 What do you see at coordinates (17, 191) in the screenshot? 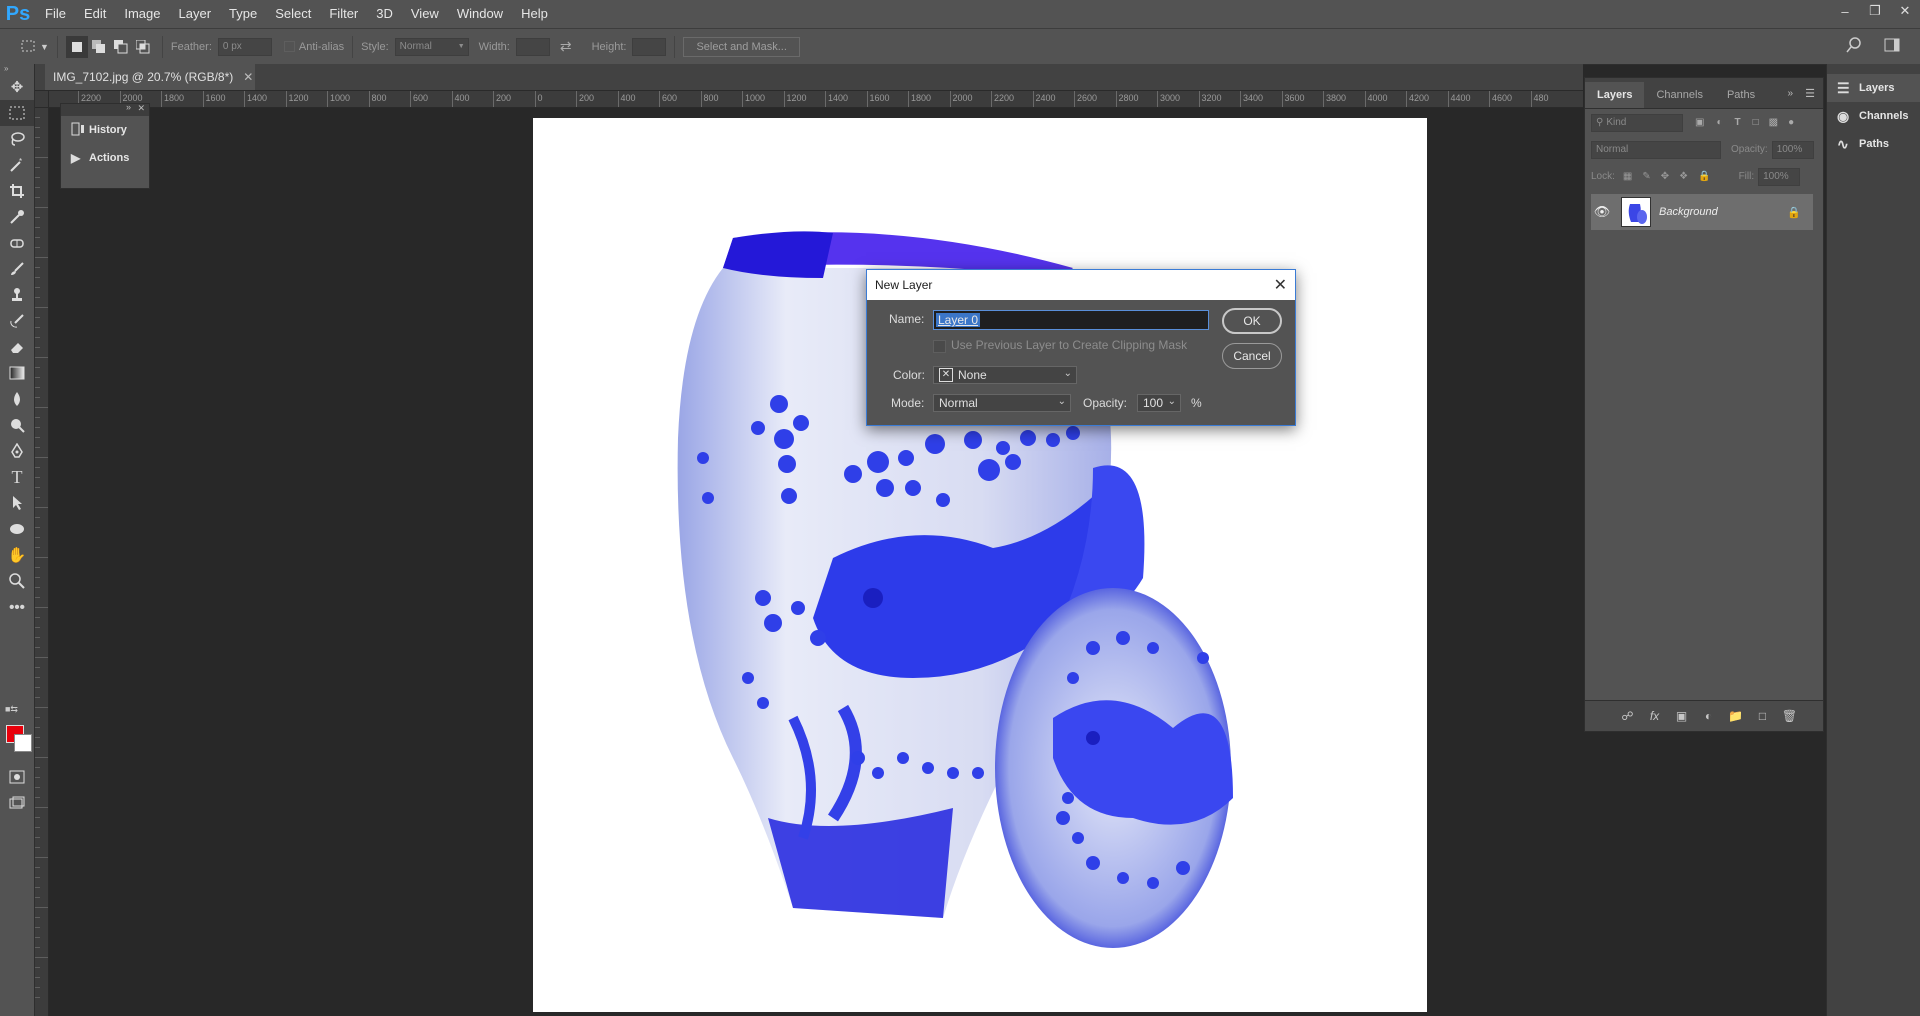
I see `crop-icon` at bounding box center [17, 191].